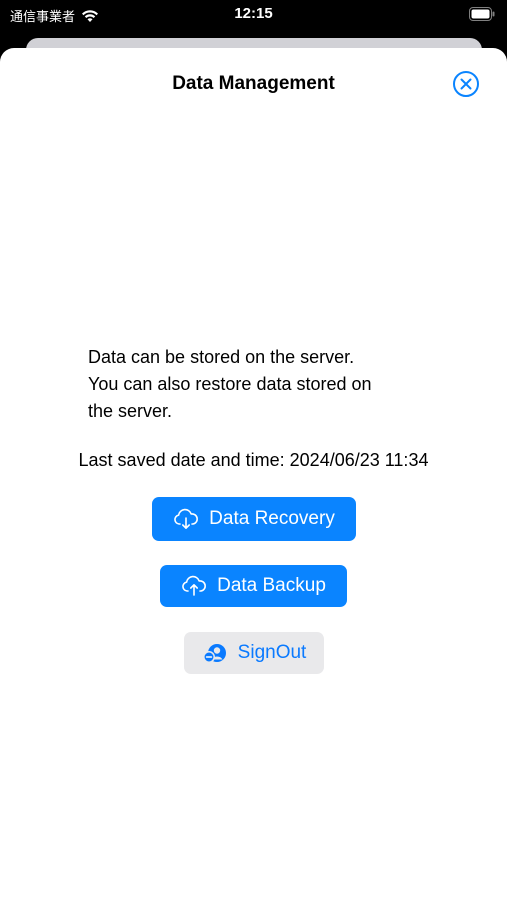 The image size is (507, 900). I want to click on data-recovery-button: Data Recovery, so click(254, 519).